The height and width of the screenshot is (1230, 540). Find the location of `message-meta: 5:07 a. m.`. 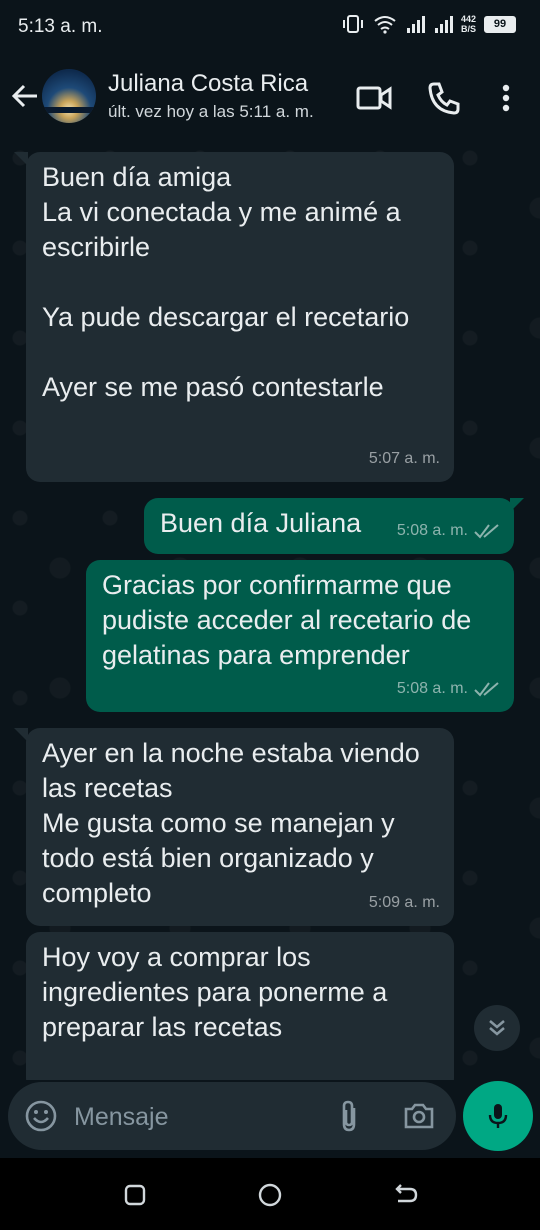

message-meta: 5:07 a. m. is located at coordinates (404, 458).